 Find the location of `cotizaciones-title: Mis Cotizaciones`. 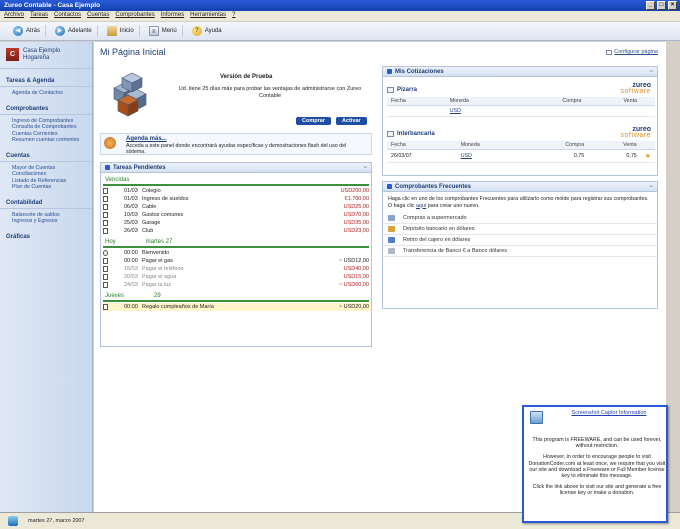

cotizaciones-title: Mis Cotizaciones is located at coordinates (419, 71).